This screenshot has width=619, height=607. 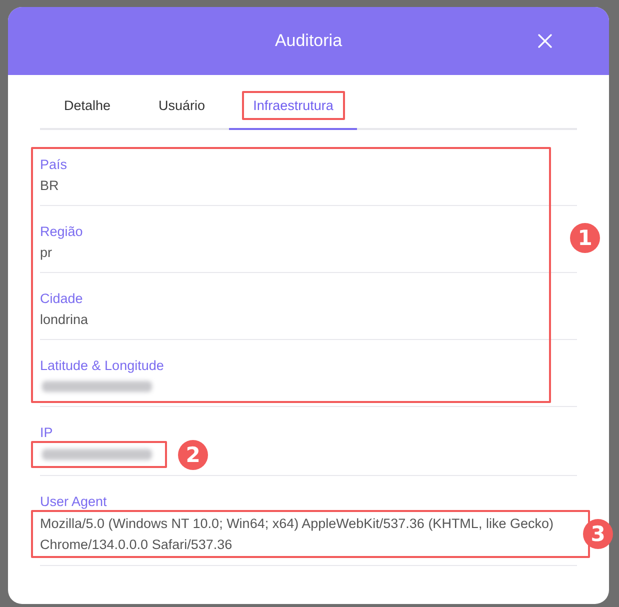 I want to click on field-value: Mozilla/5.0 (Windows NT 10.0; Win64; x64) AppleWebKit/537.36 (KHTML, like Gecko) Chrome/134.0.0.0 Safari/537.36, so click(x=297, y=534).